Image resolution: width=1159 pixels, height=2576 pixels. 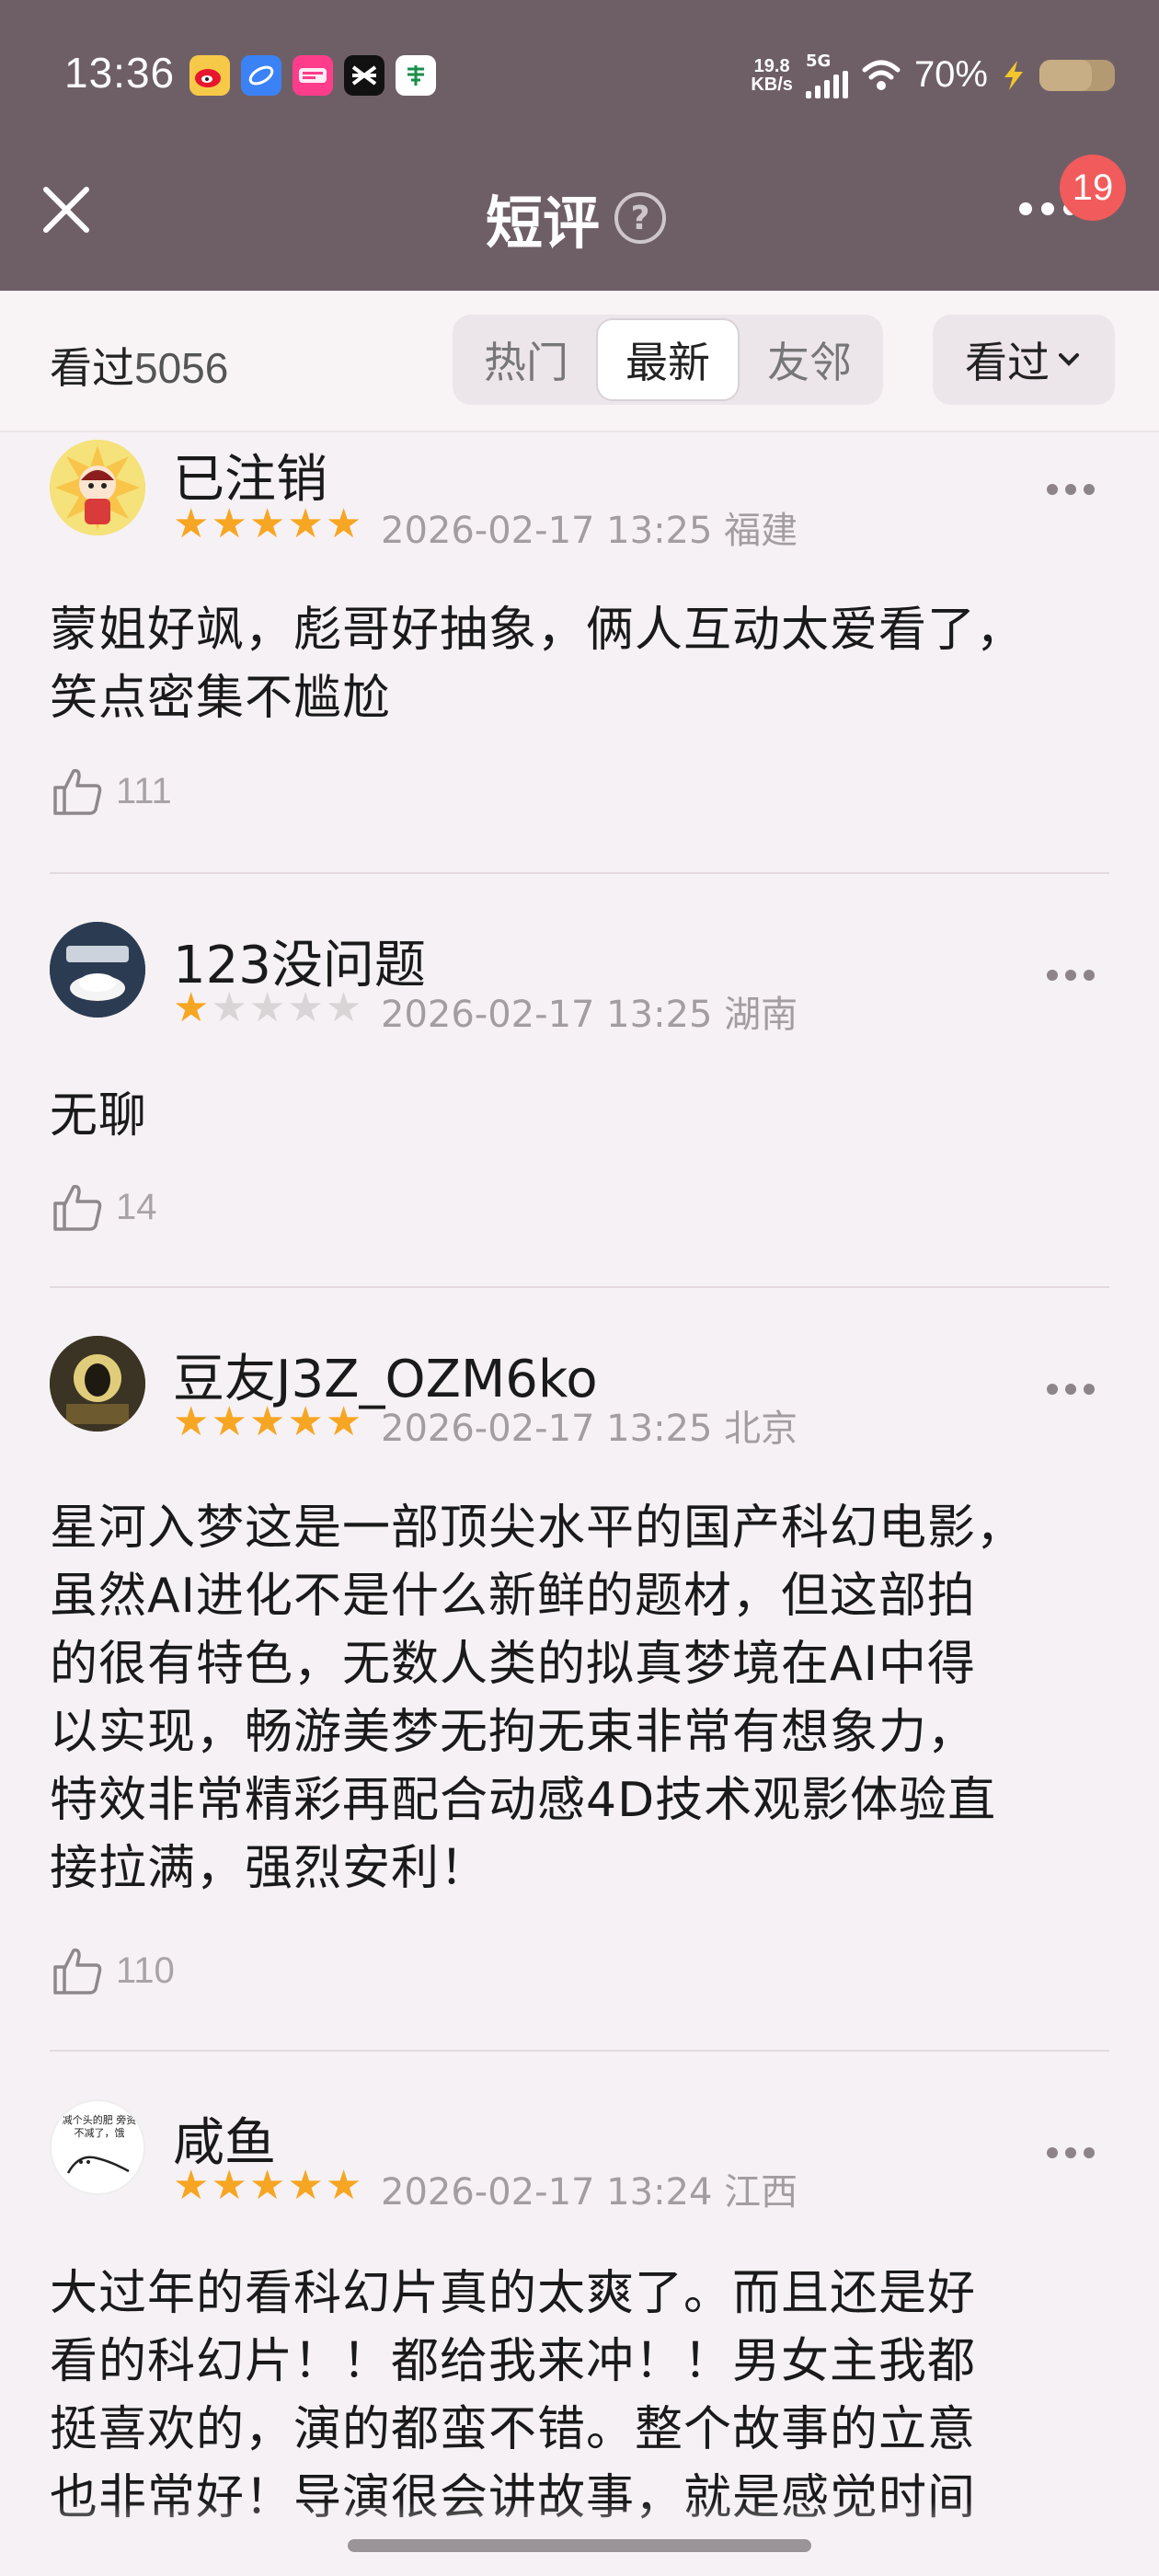 I want to click on charging-icon, so click(x=1013, y=75).